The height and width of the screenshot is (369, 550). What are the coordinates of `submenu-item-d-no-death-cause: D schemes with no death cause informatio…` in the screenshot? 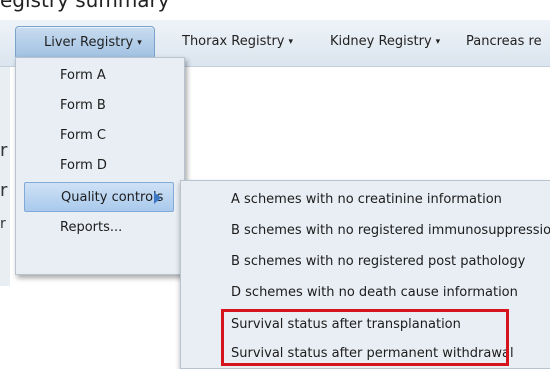 It's located at (374, 292).